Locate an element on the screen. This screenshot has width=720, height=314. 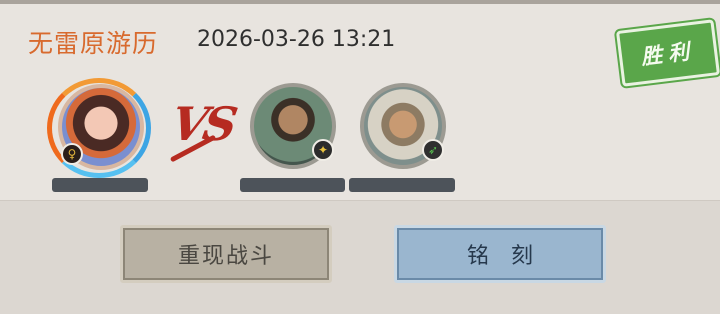
bird-icon: ✦ is located at coordinates (323, 150).